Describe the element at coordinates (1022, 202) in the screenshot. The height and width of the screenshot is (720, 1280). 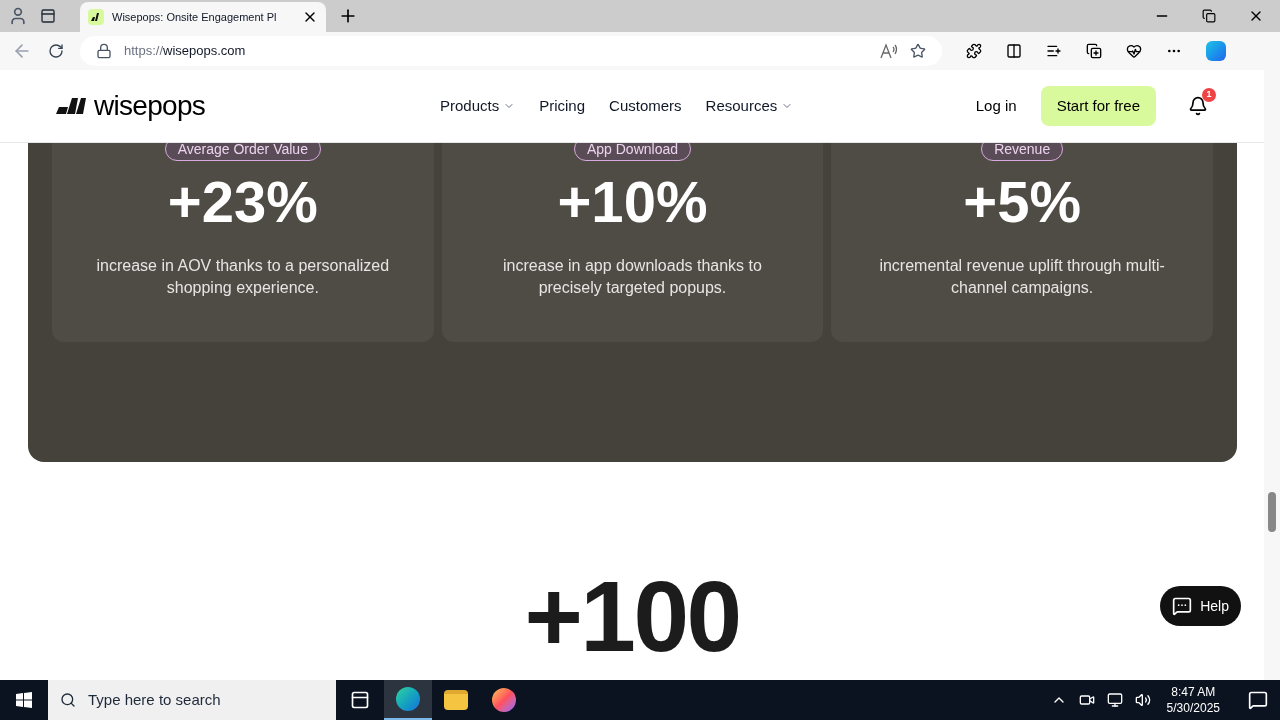
I see `stat-value: +5%` at that location.